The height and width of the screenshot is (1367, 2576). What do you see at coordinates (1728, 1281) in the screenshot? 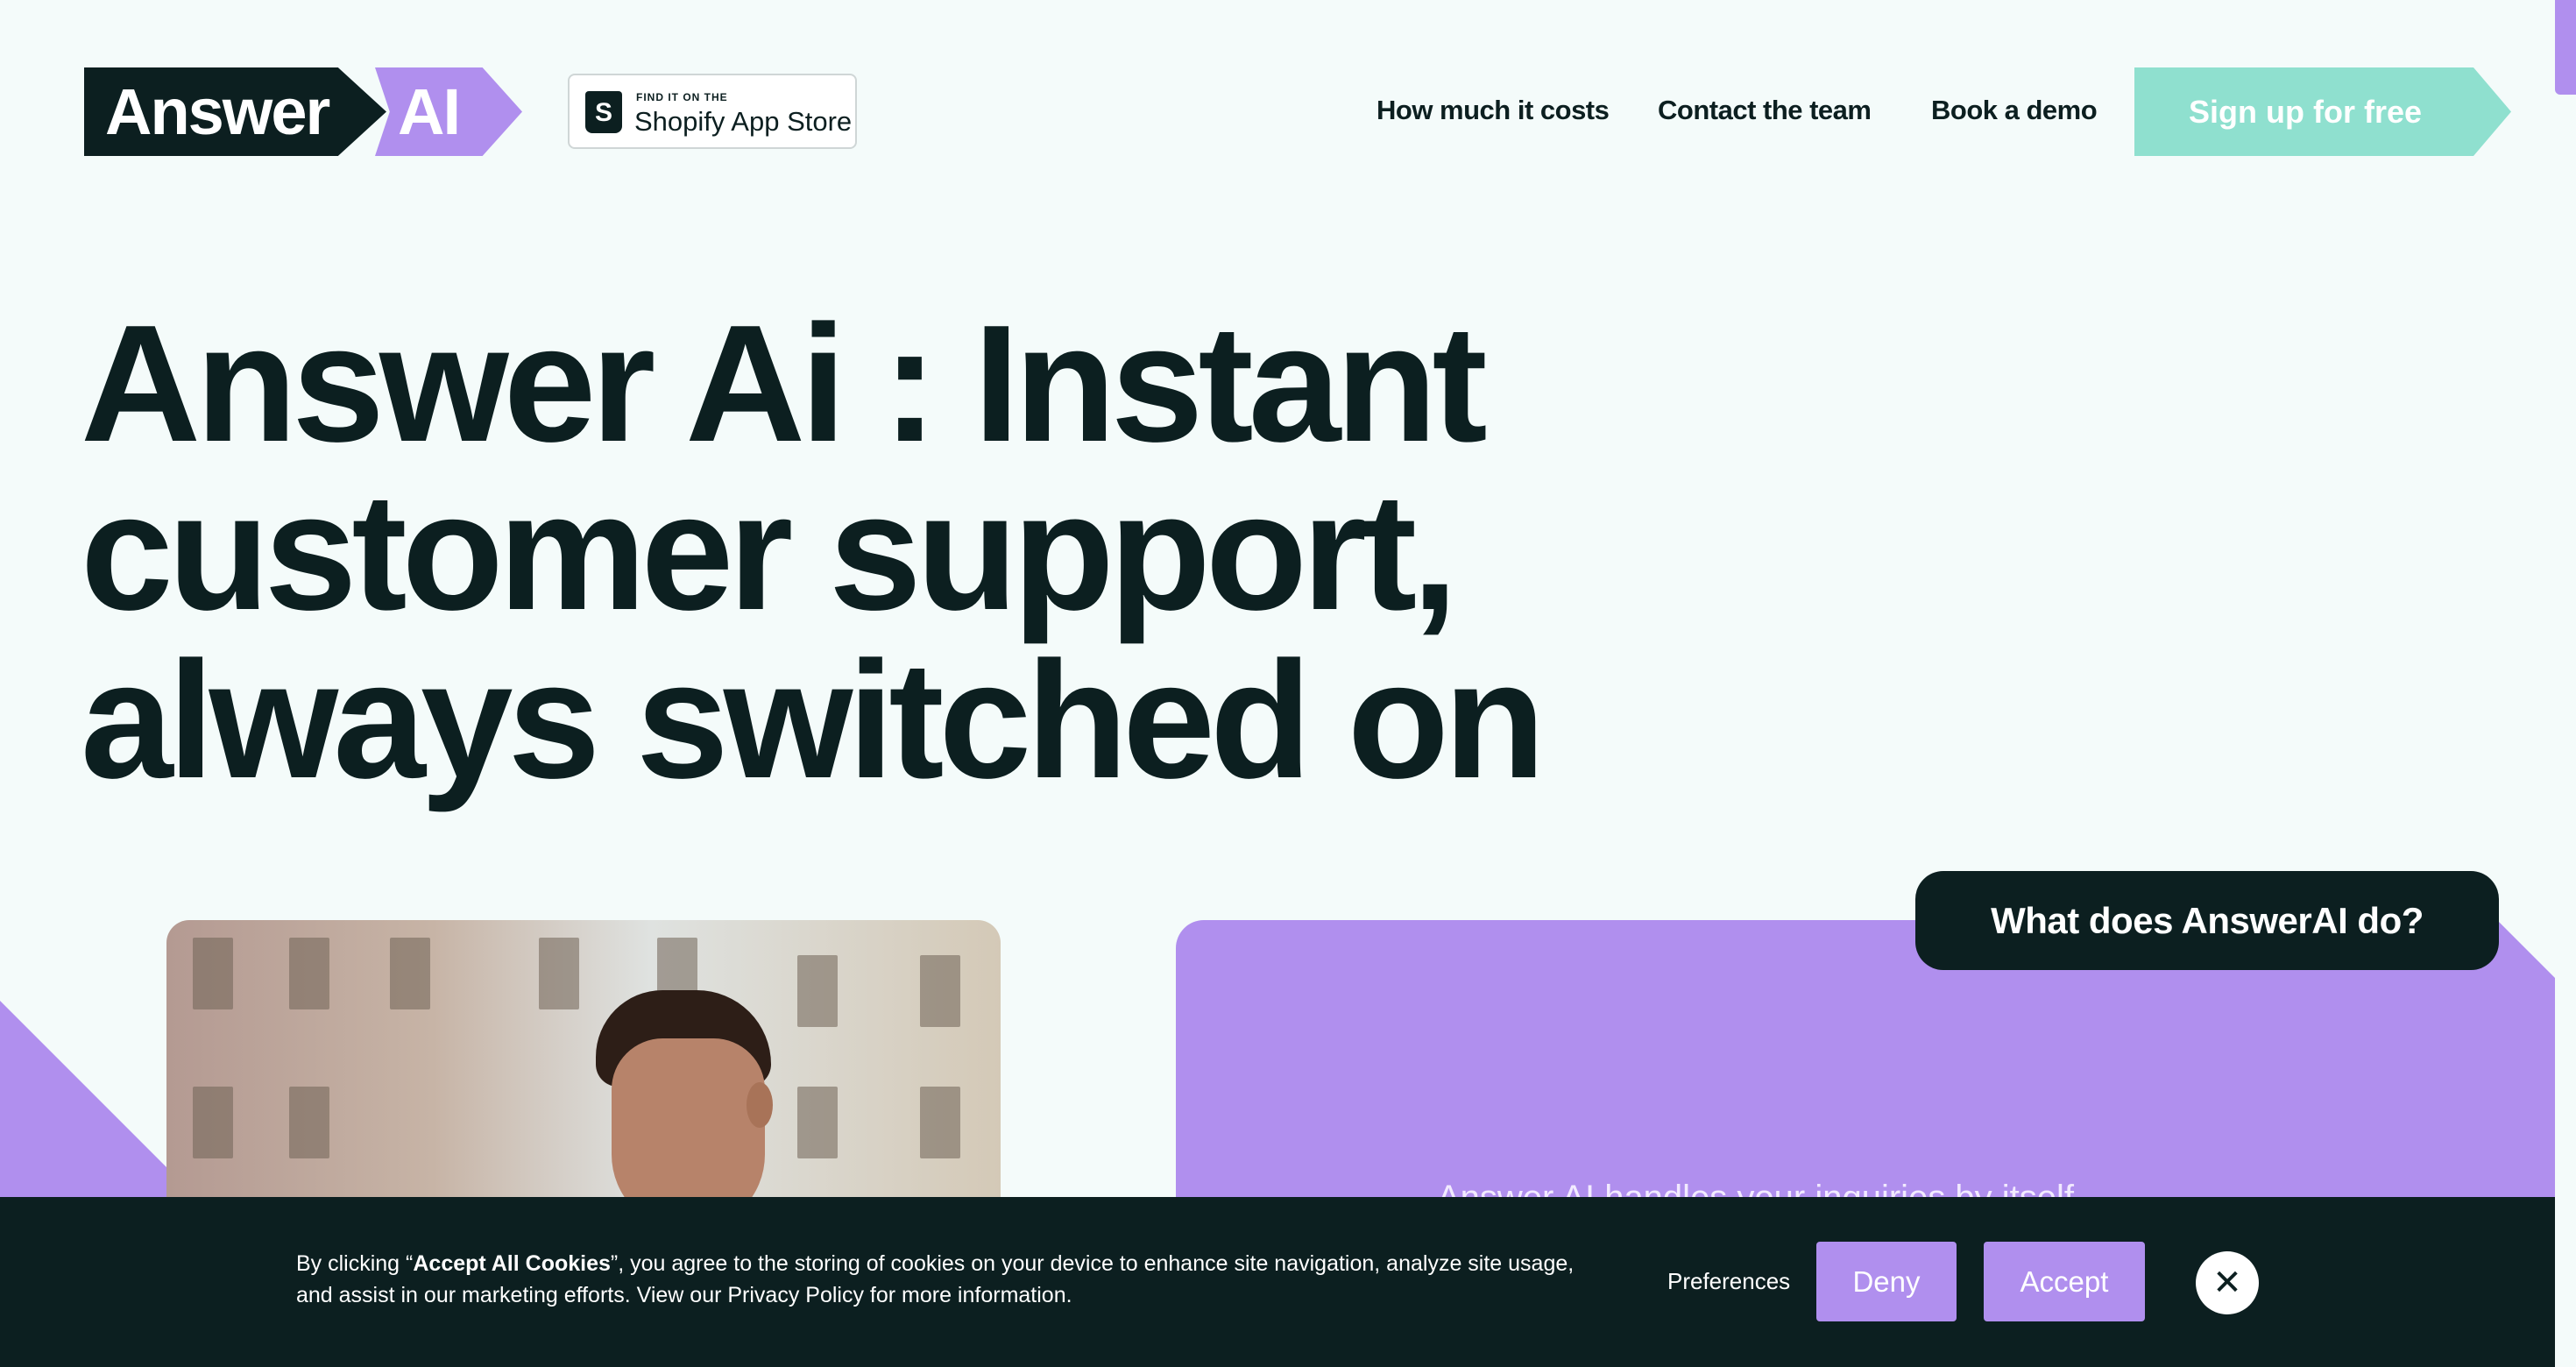
I see `cookie-preferences-link: Preferences` at bounding box center [1728, 1281].